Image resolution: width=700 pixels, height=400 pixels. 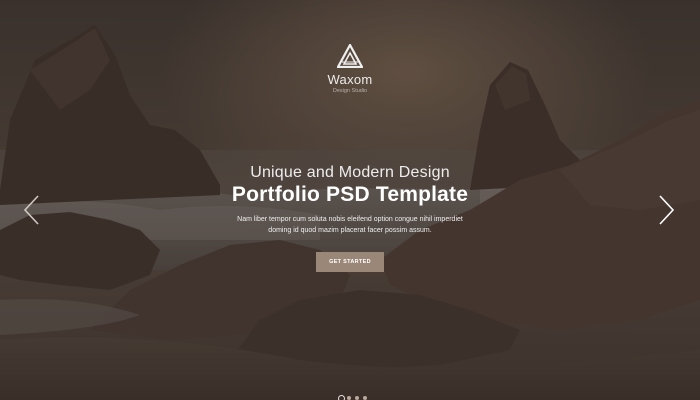 I want to click on brand-logo: Waxom Design Studio, so click(x=350, y=69).